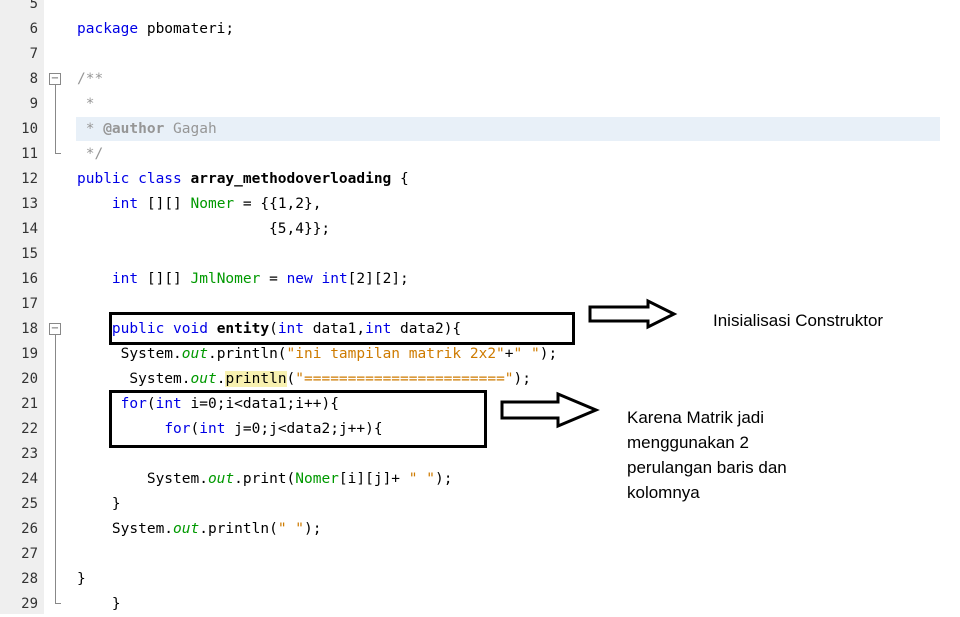 The width and height of the screenshot is (960, 617). Describe the element at coordinates (29, 254) in the screenshot. I see `line-number: 15` at that location.